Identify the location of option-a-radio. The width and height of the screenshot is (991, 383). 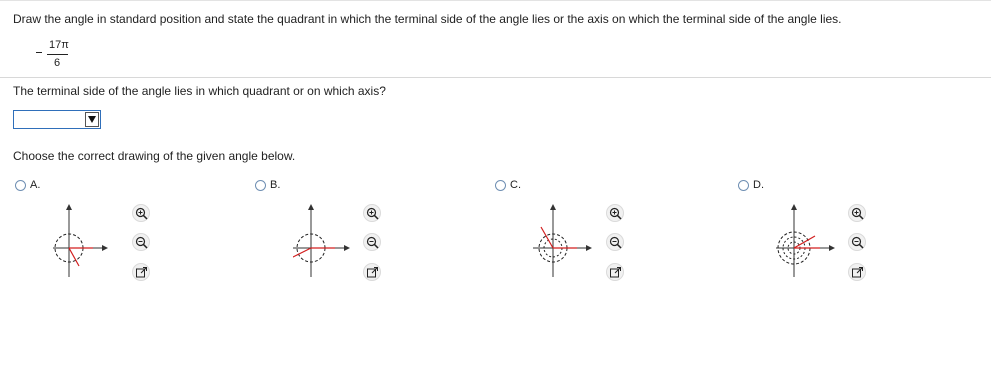
(20, 185).